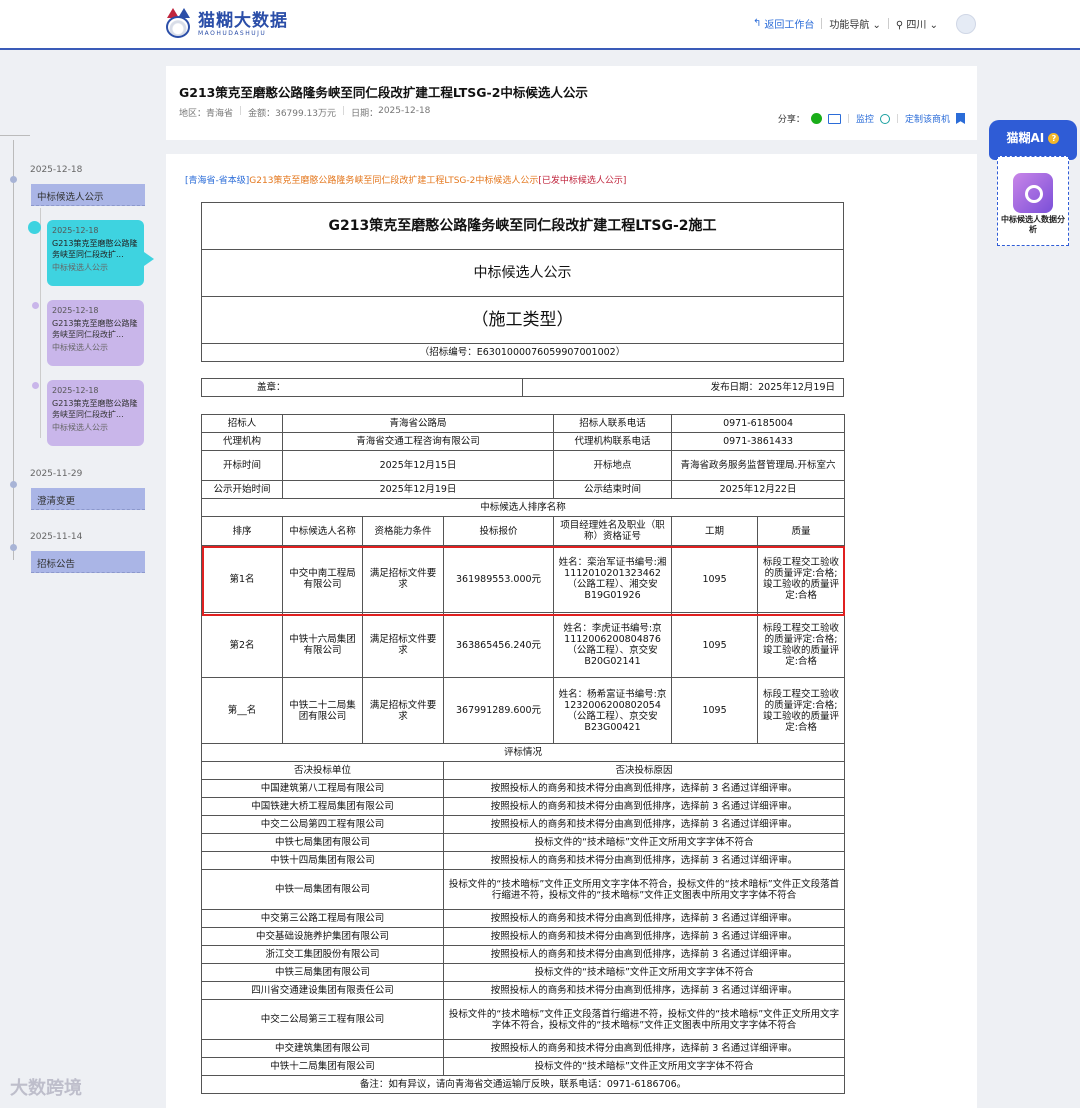 The height and width of the screenshot is (1108, 1080). Describe the element at coordinates (56, 537) in the screenshot. I see `timeline-date: 2025-11-14` at that location.